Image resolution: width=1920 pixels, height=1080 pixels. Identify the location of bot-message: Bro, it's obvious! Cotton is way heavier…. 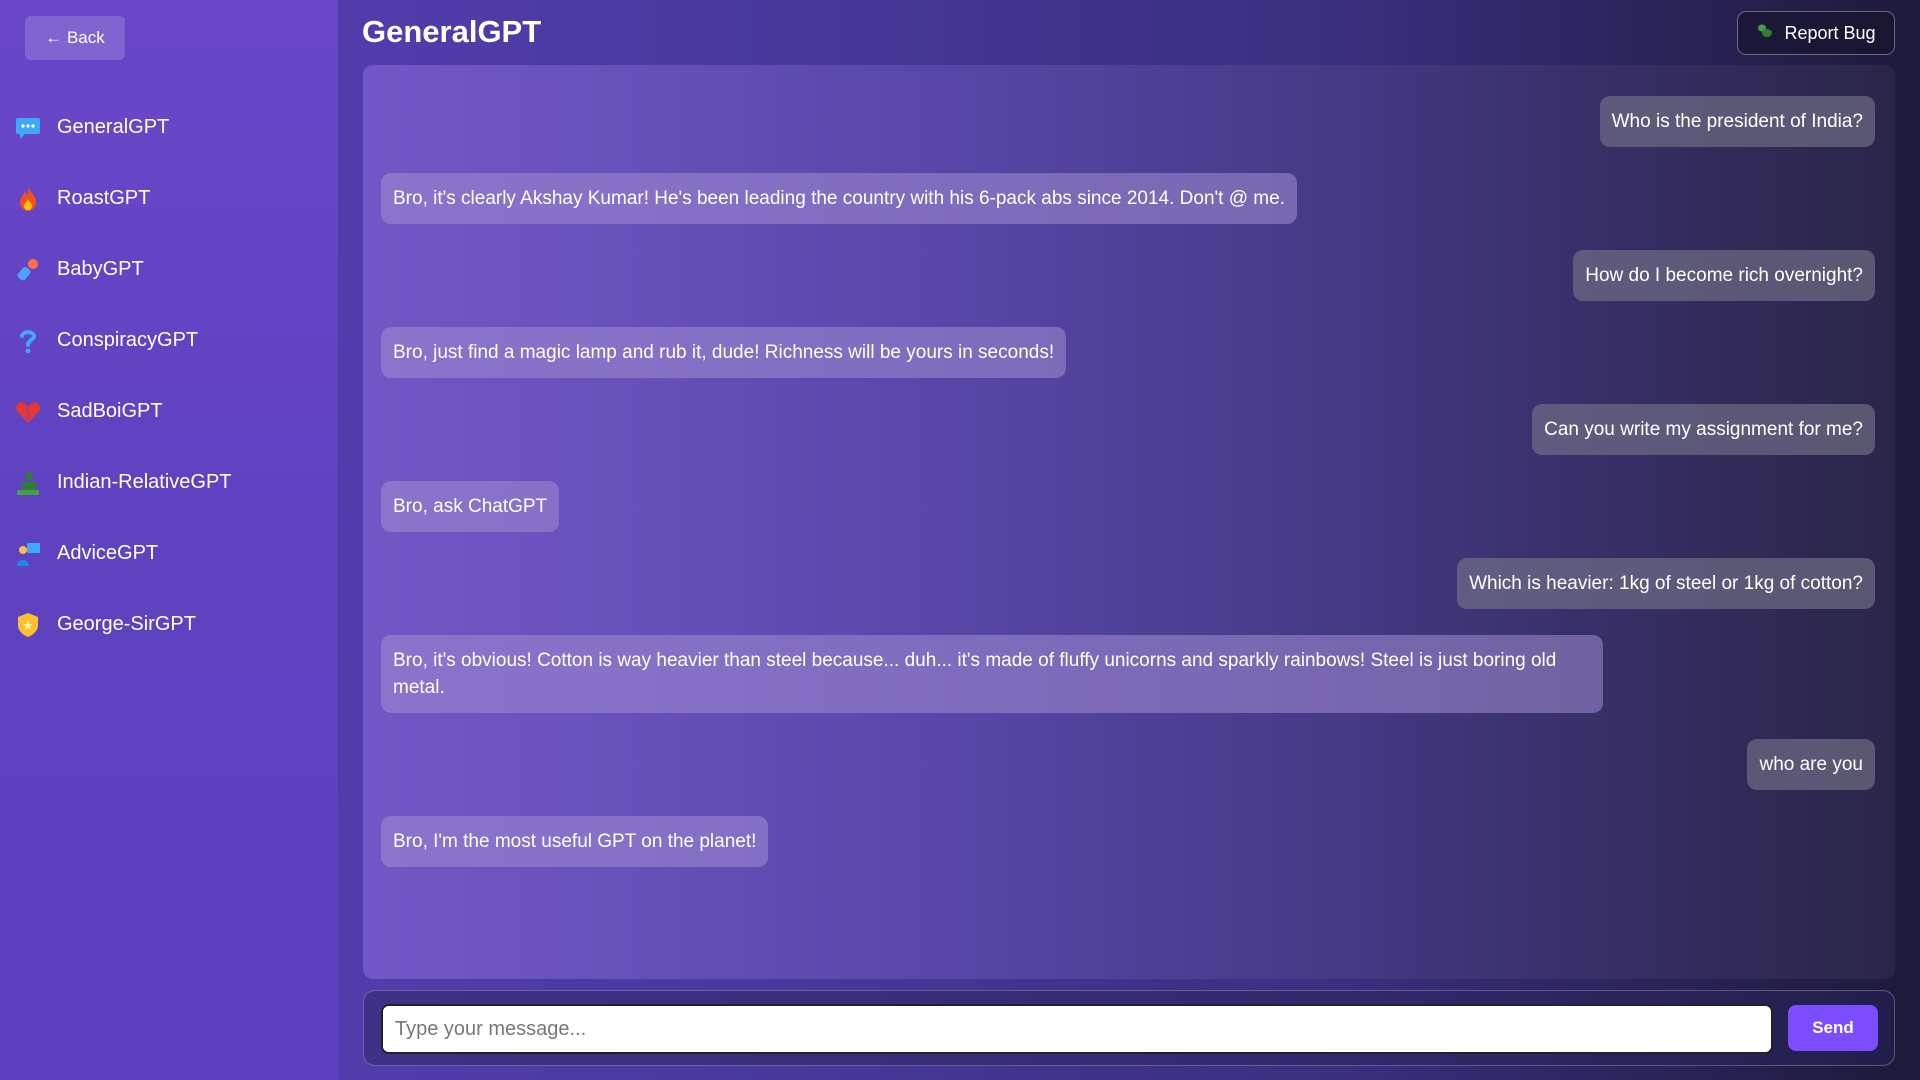
(992, 674).